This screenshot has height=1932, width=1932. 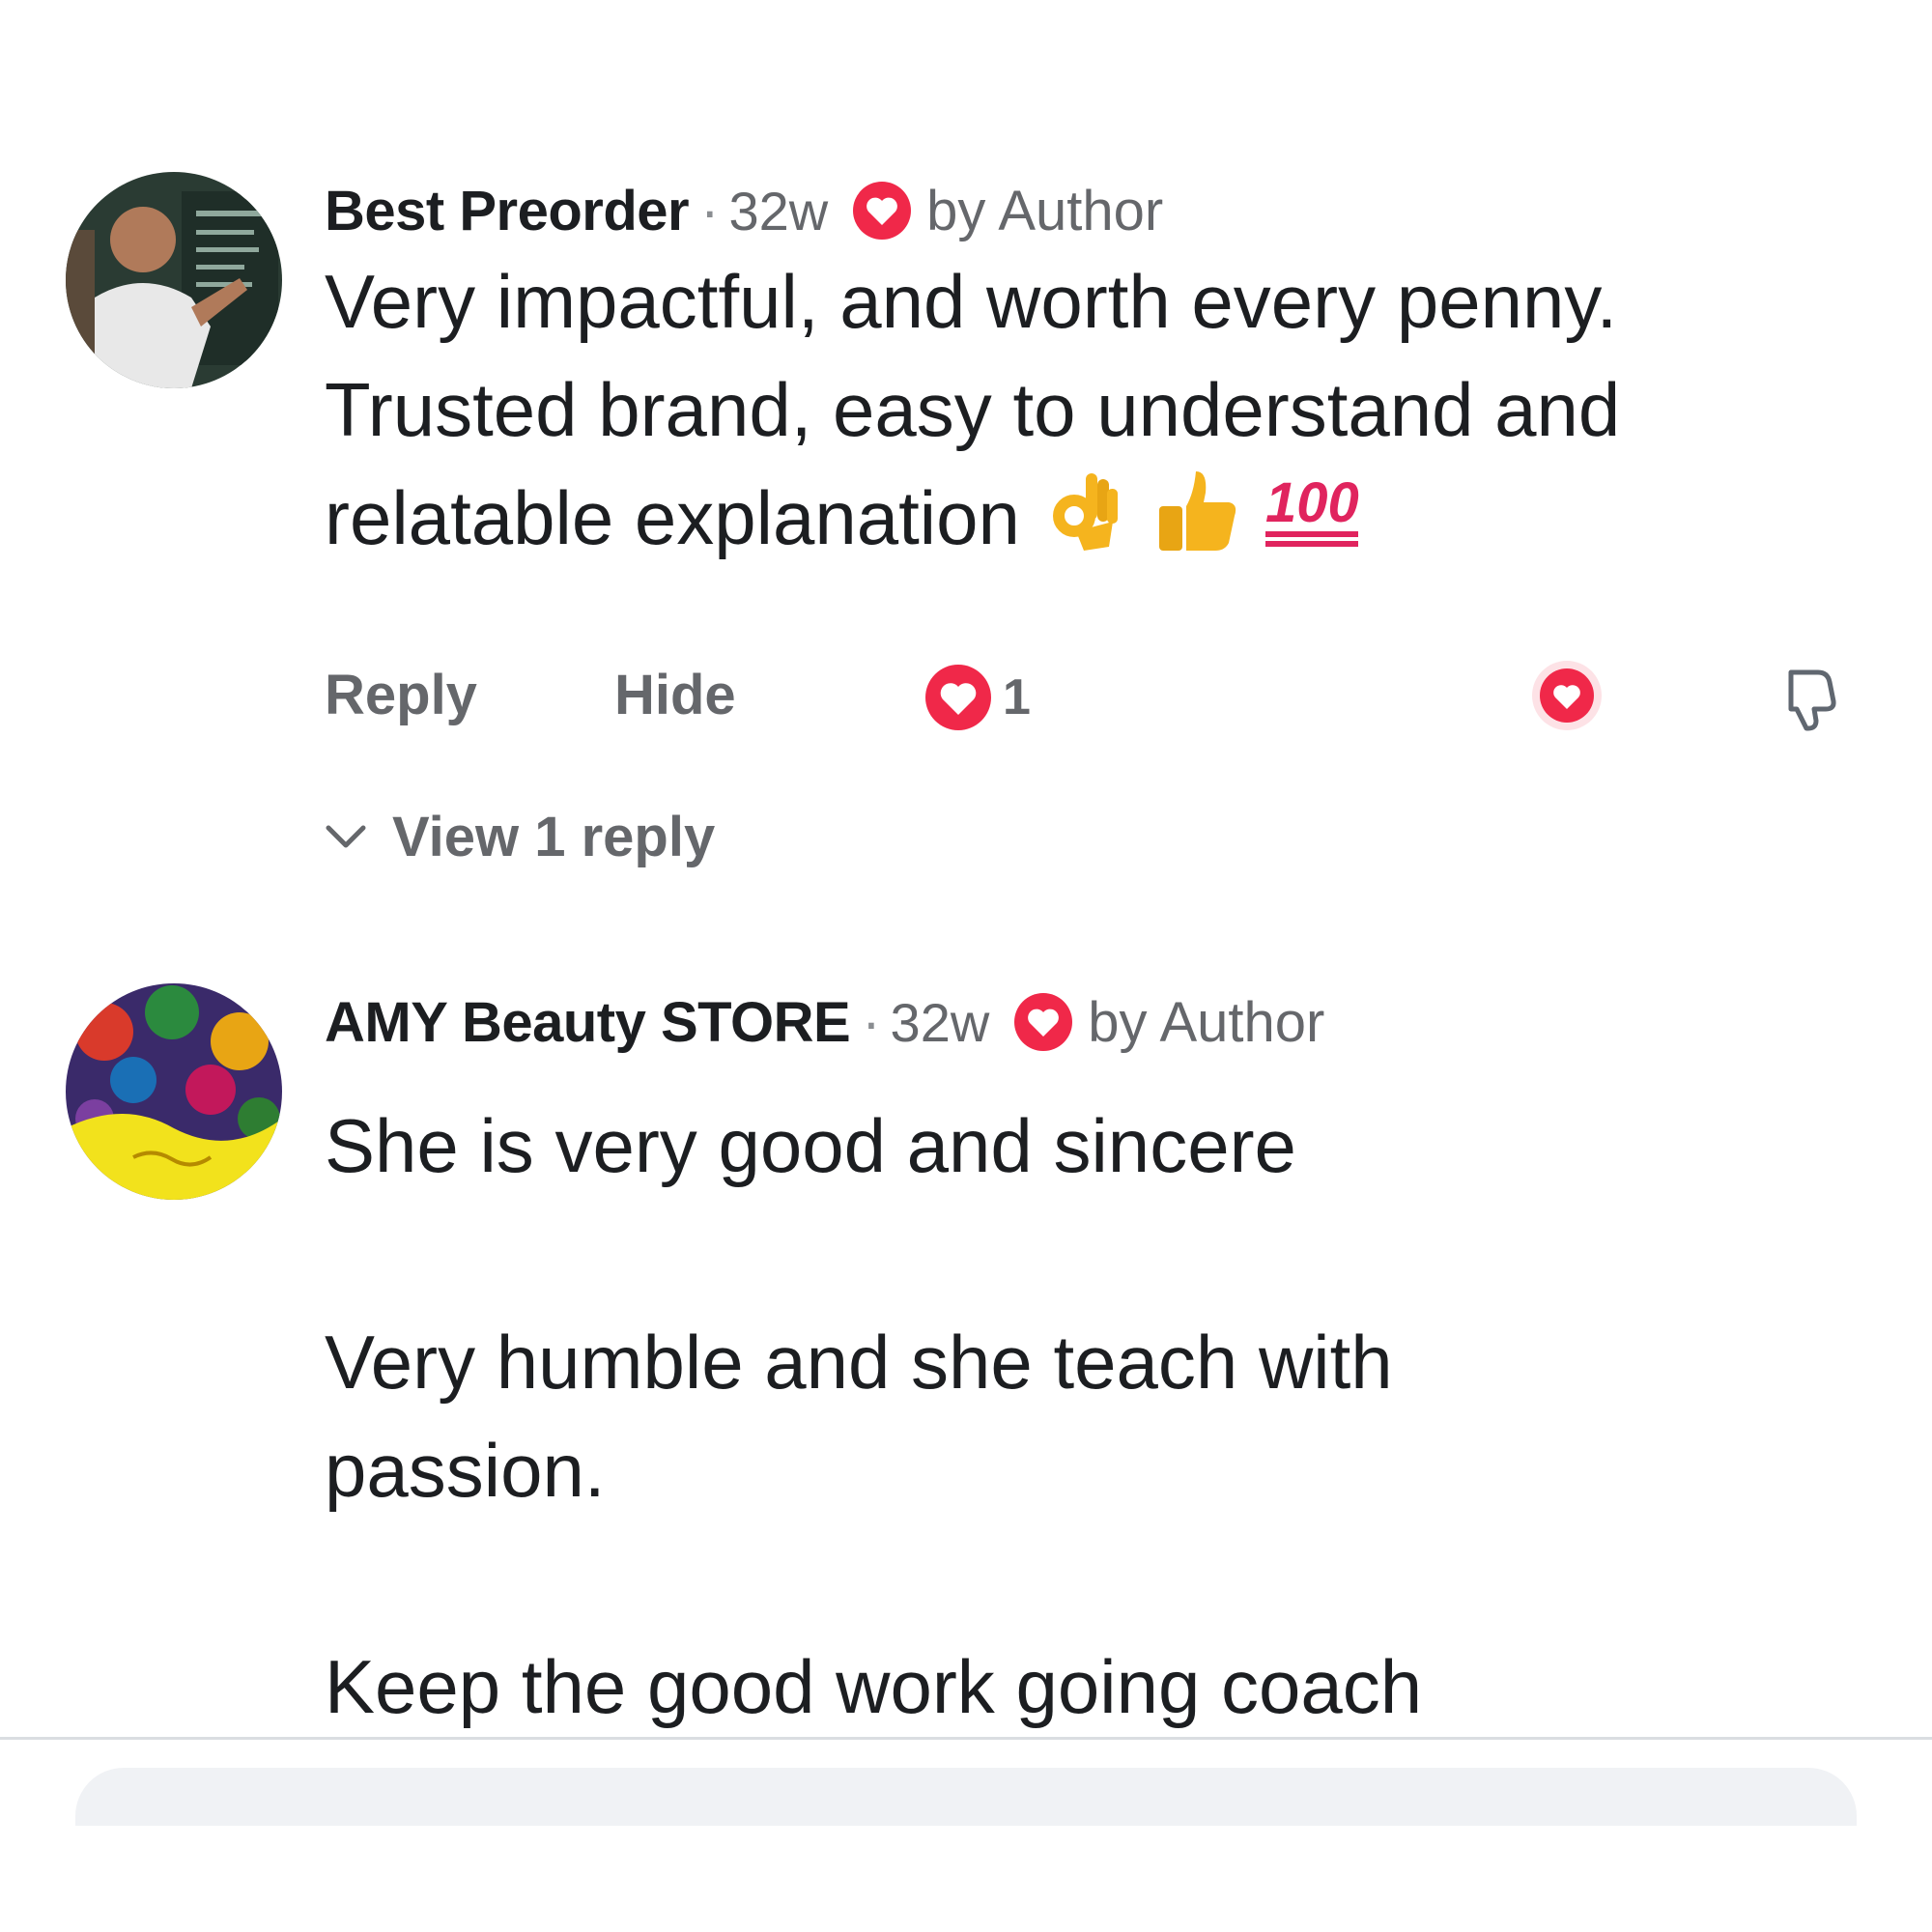 I want to click on comment-line: Very impactful, and worth every penny., so click(x=971, y=301).